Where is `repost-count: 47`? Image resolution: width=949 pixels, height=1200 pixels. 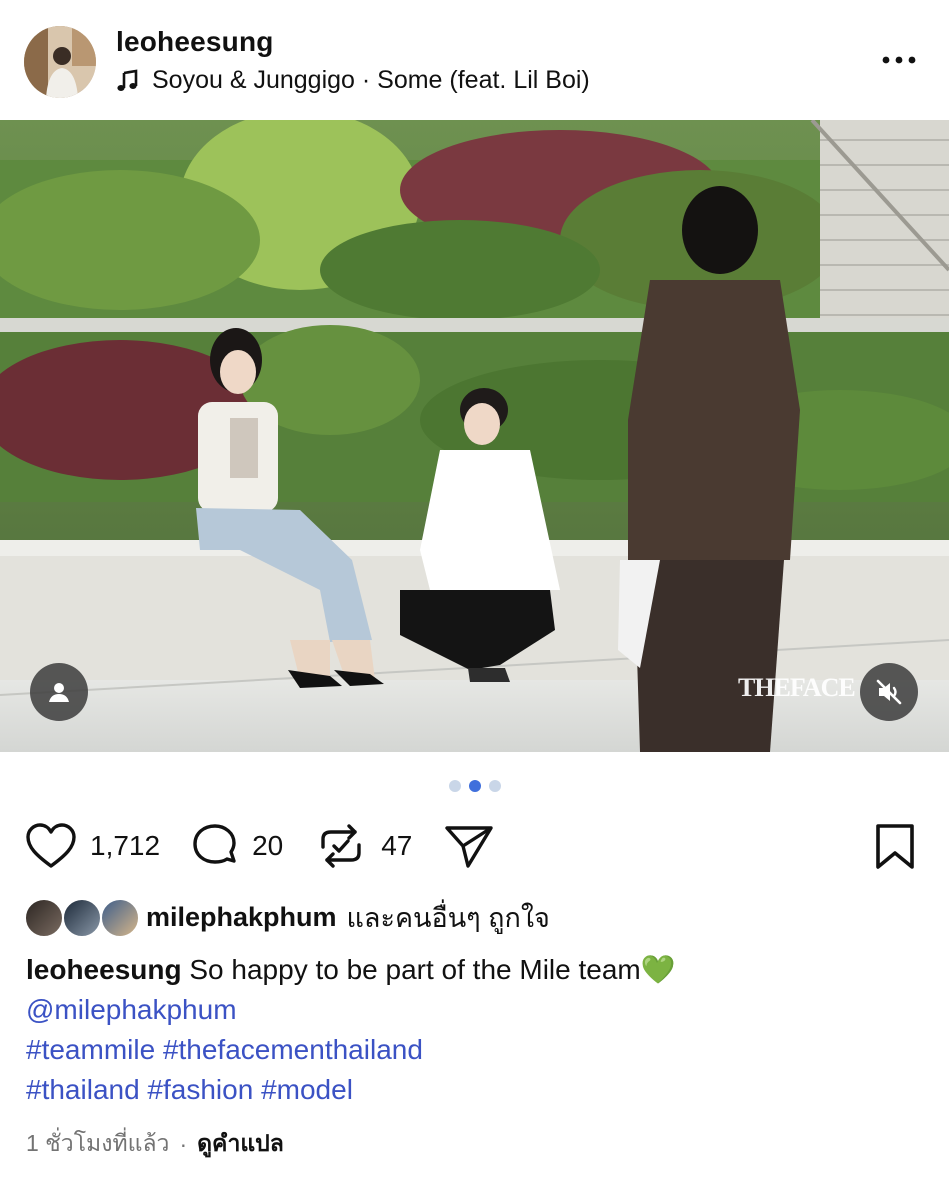 repost-count: 47 is located at coordinates (397, 845).